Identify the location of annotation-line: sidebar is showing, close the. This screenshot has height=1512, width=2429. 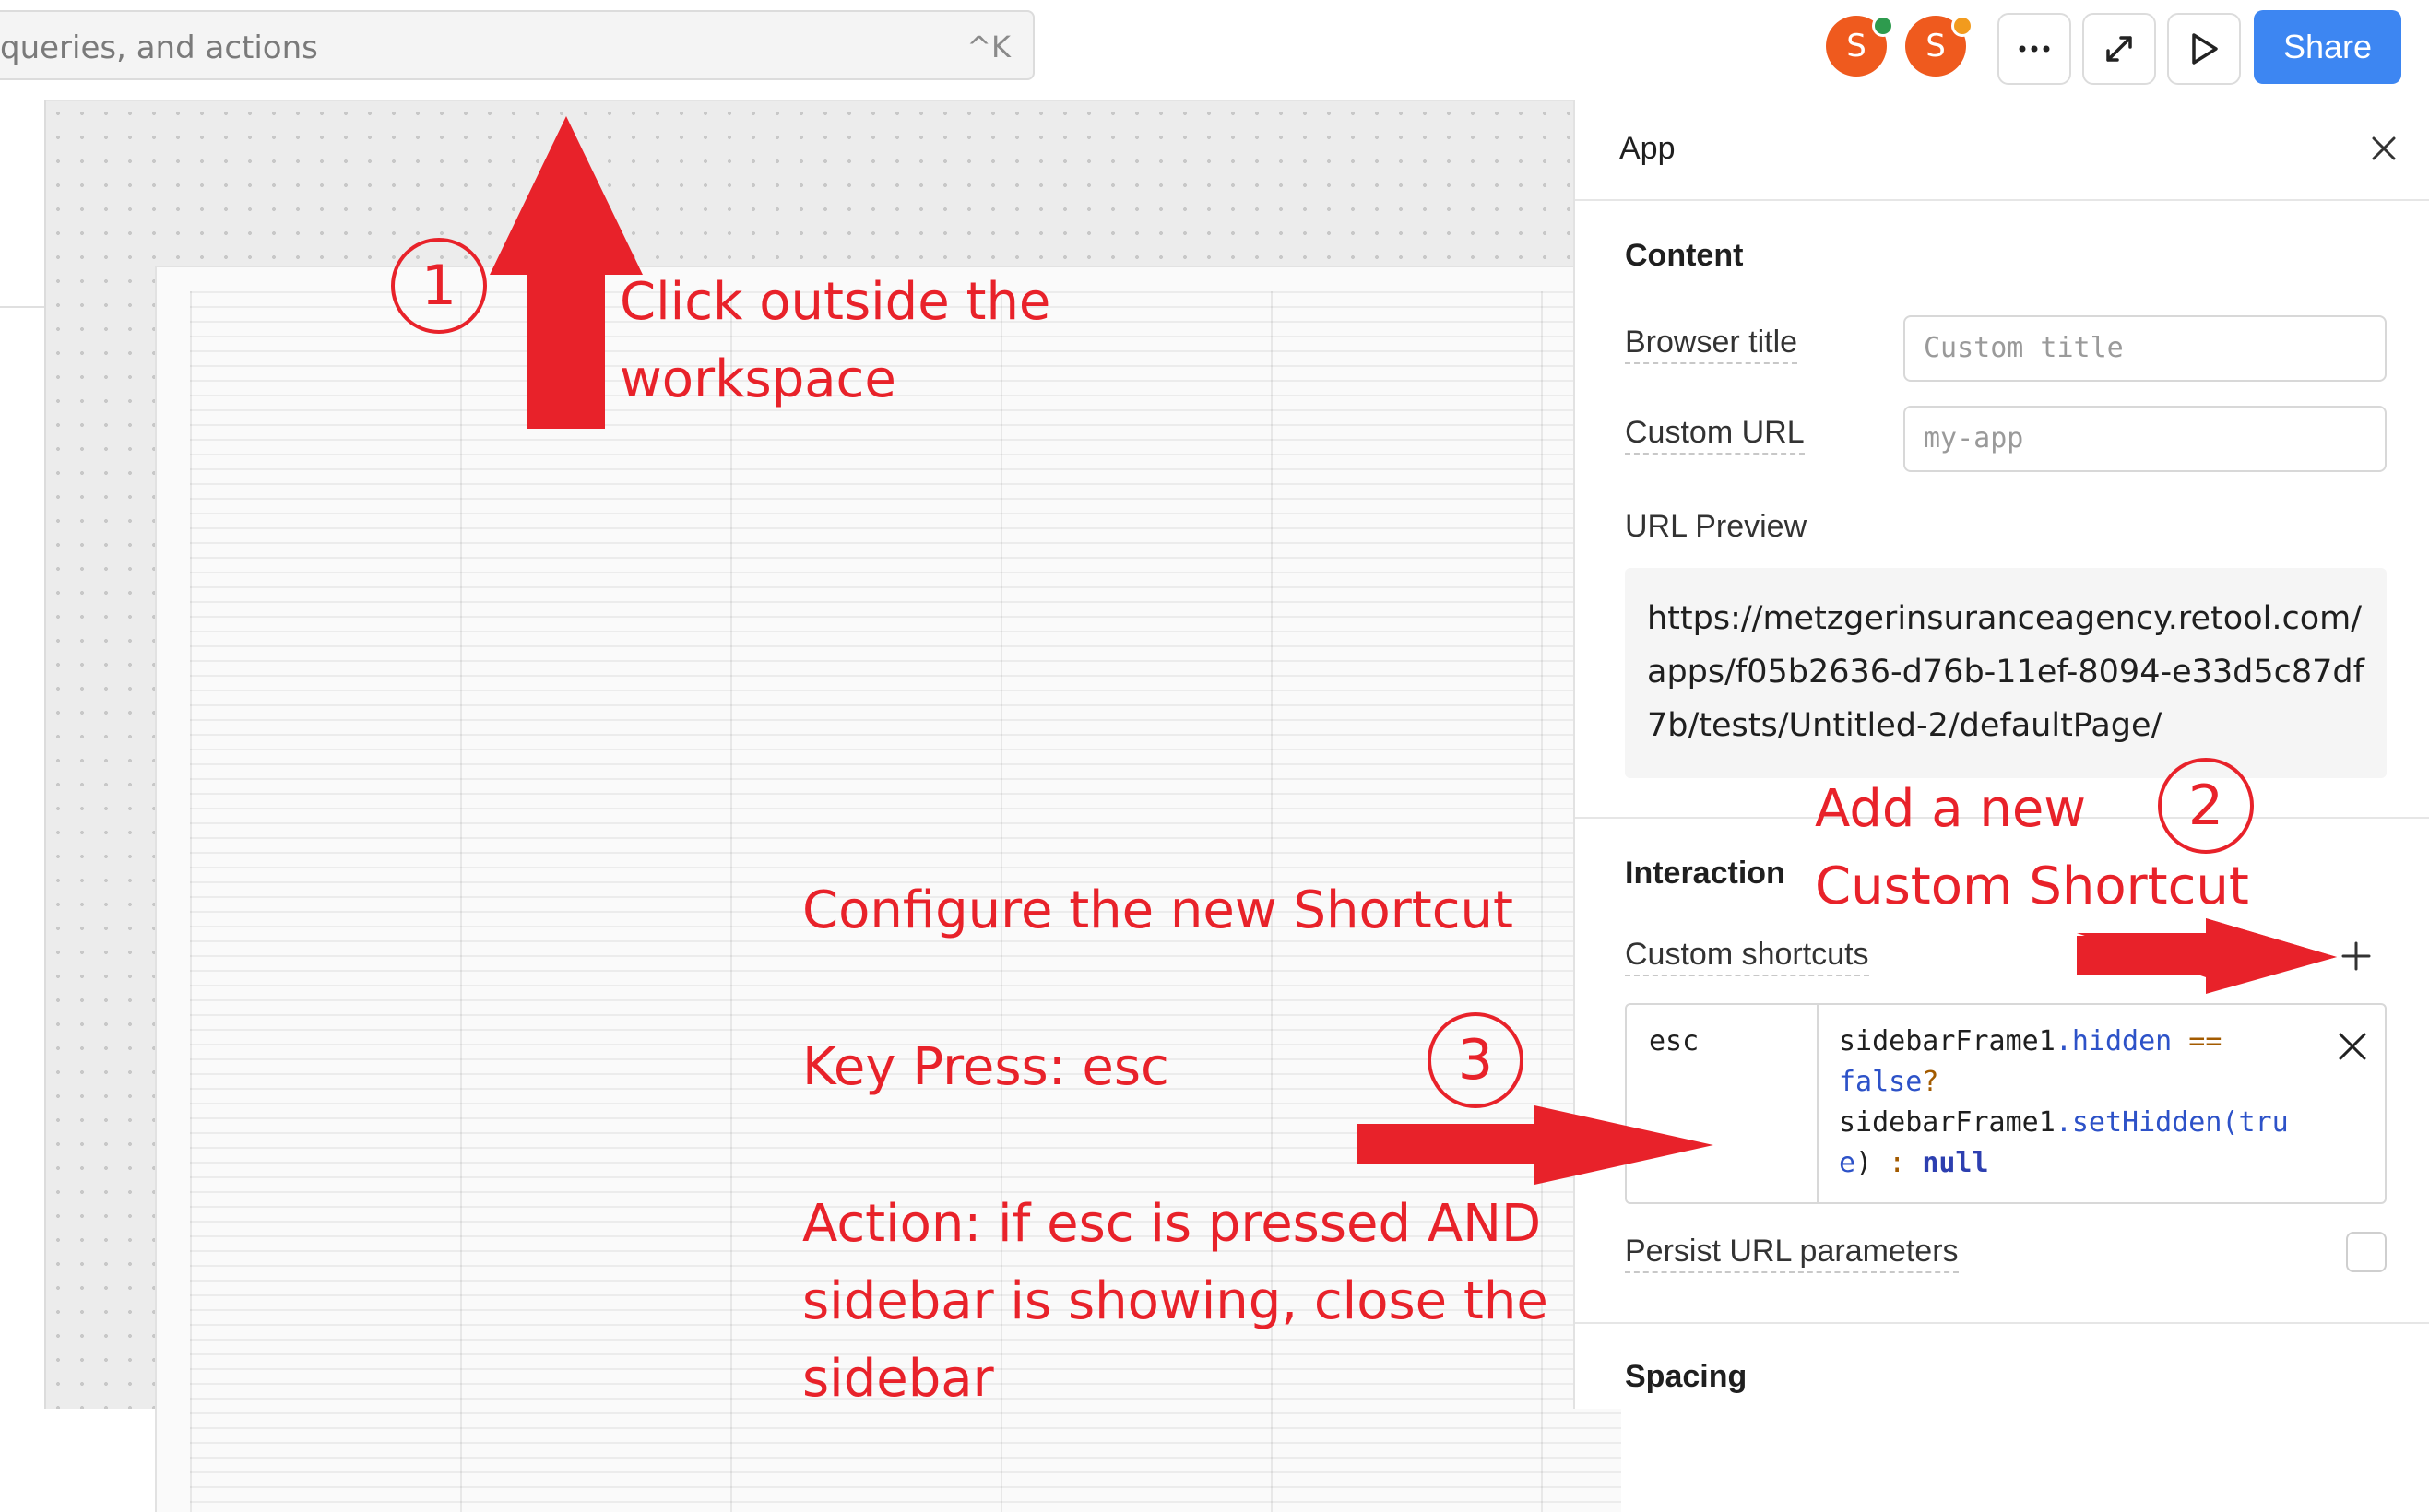
(1175, 1301).